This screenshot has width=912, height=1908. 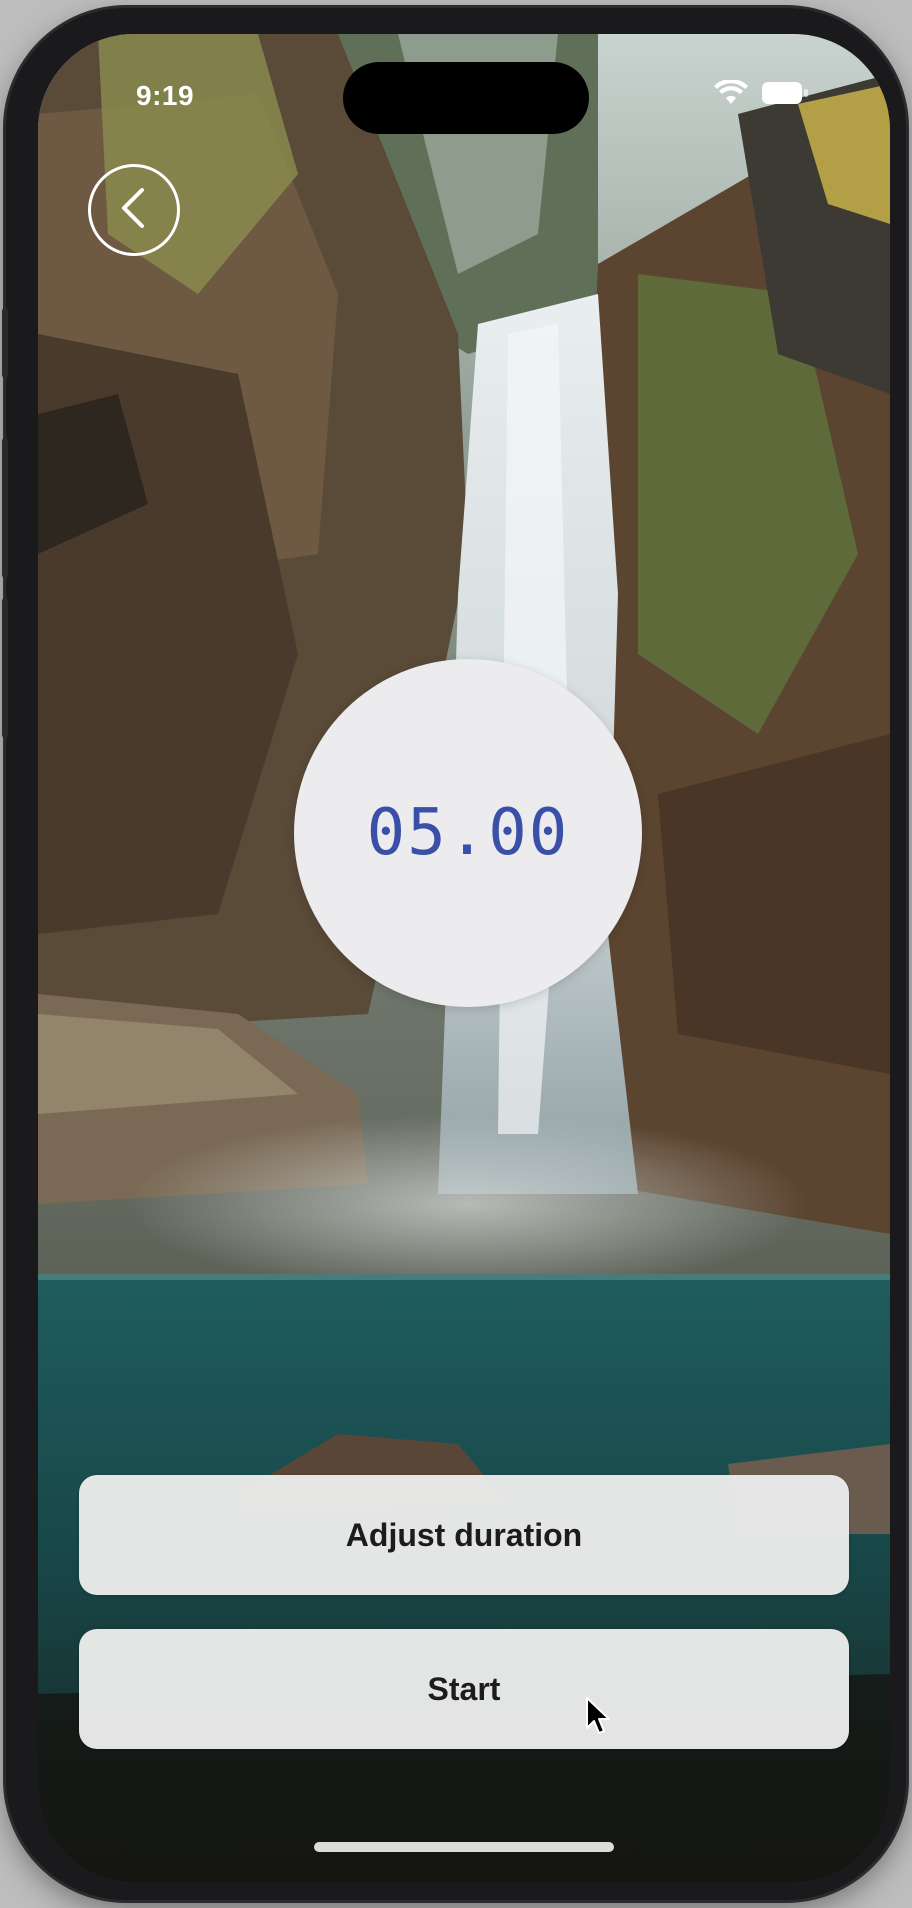 I want to click on timer-display: 05.00, so click(x=468, y=833).